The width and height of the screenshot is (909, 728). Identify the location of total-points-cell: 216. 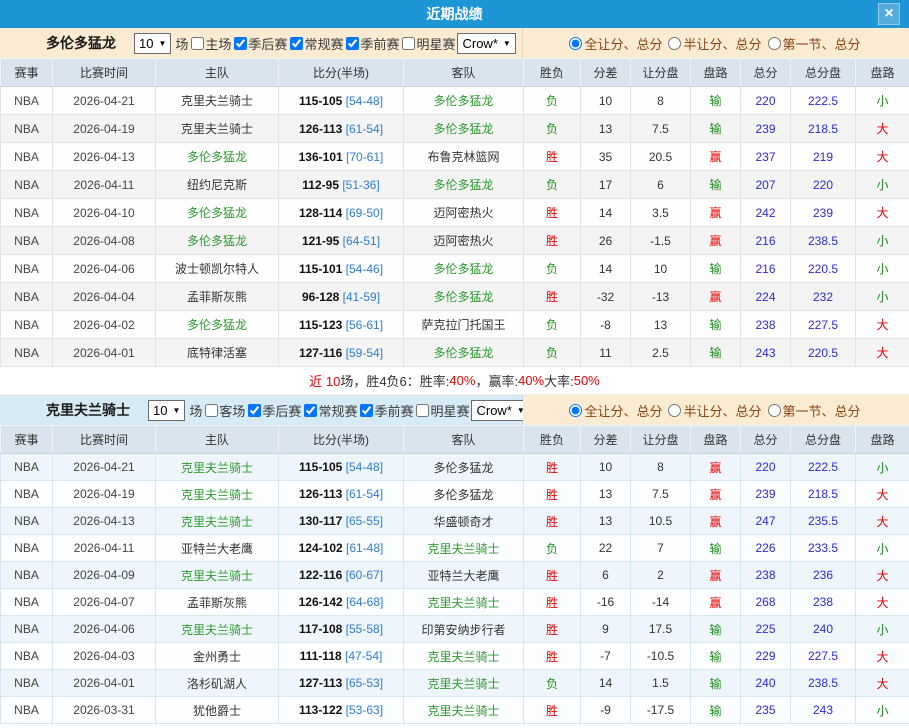
(765, 268).